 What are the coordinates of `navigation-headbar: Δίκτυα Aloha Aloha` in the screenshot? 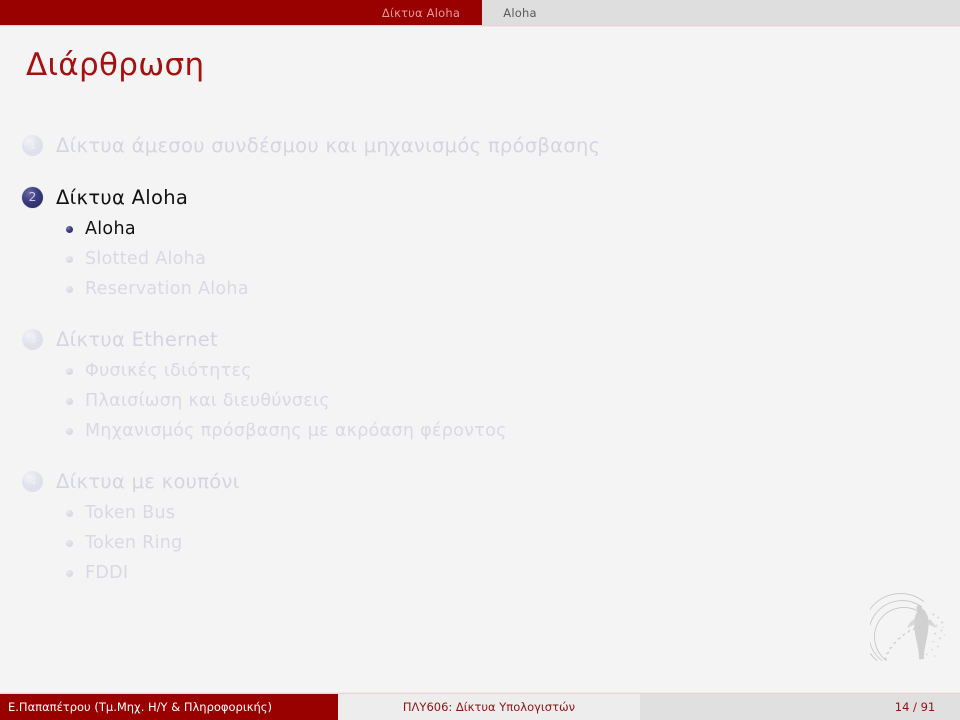 It's located at (480, 12).